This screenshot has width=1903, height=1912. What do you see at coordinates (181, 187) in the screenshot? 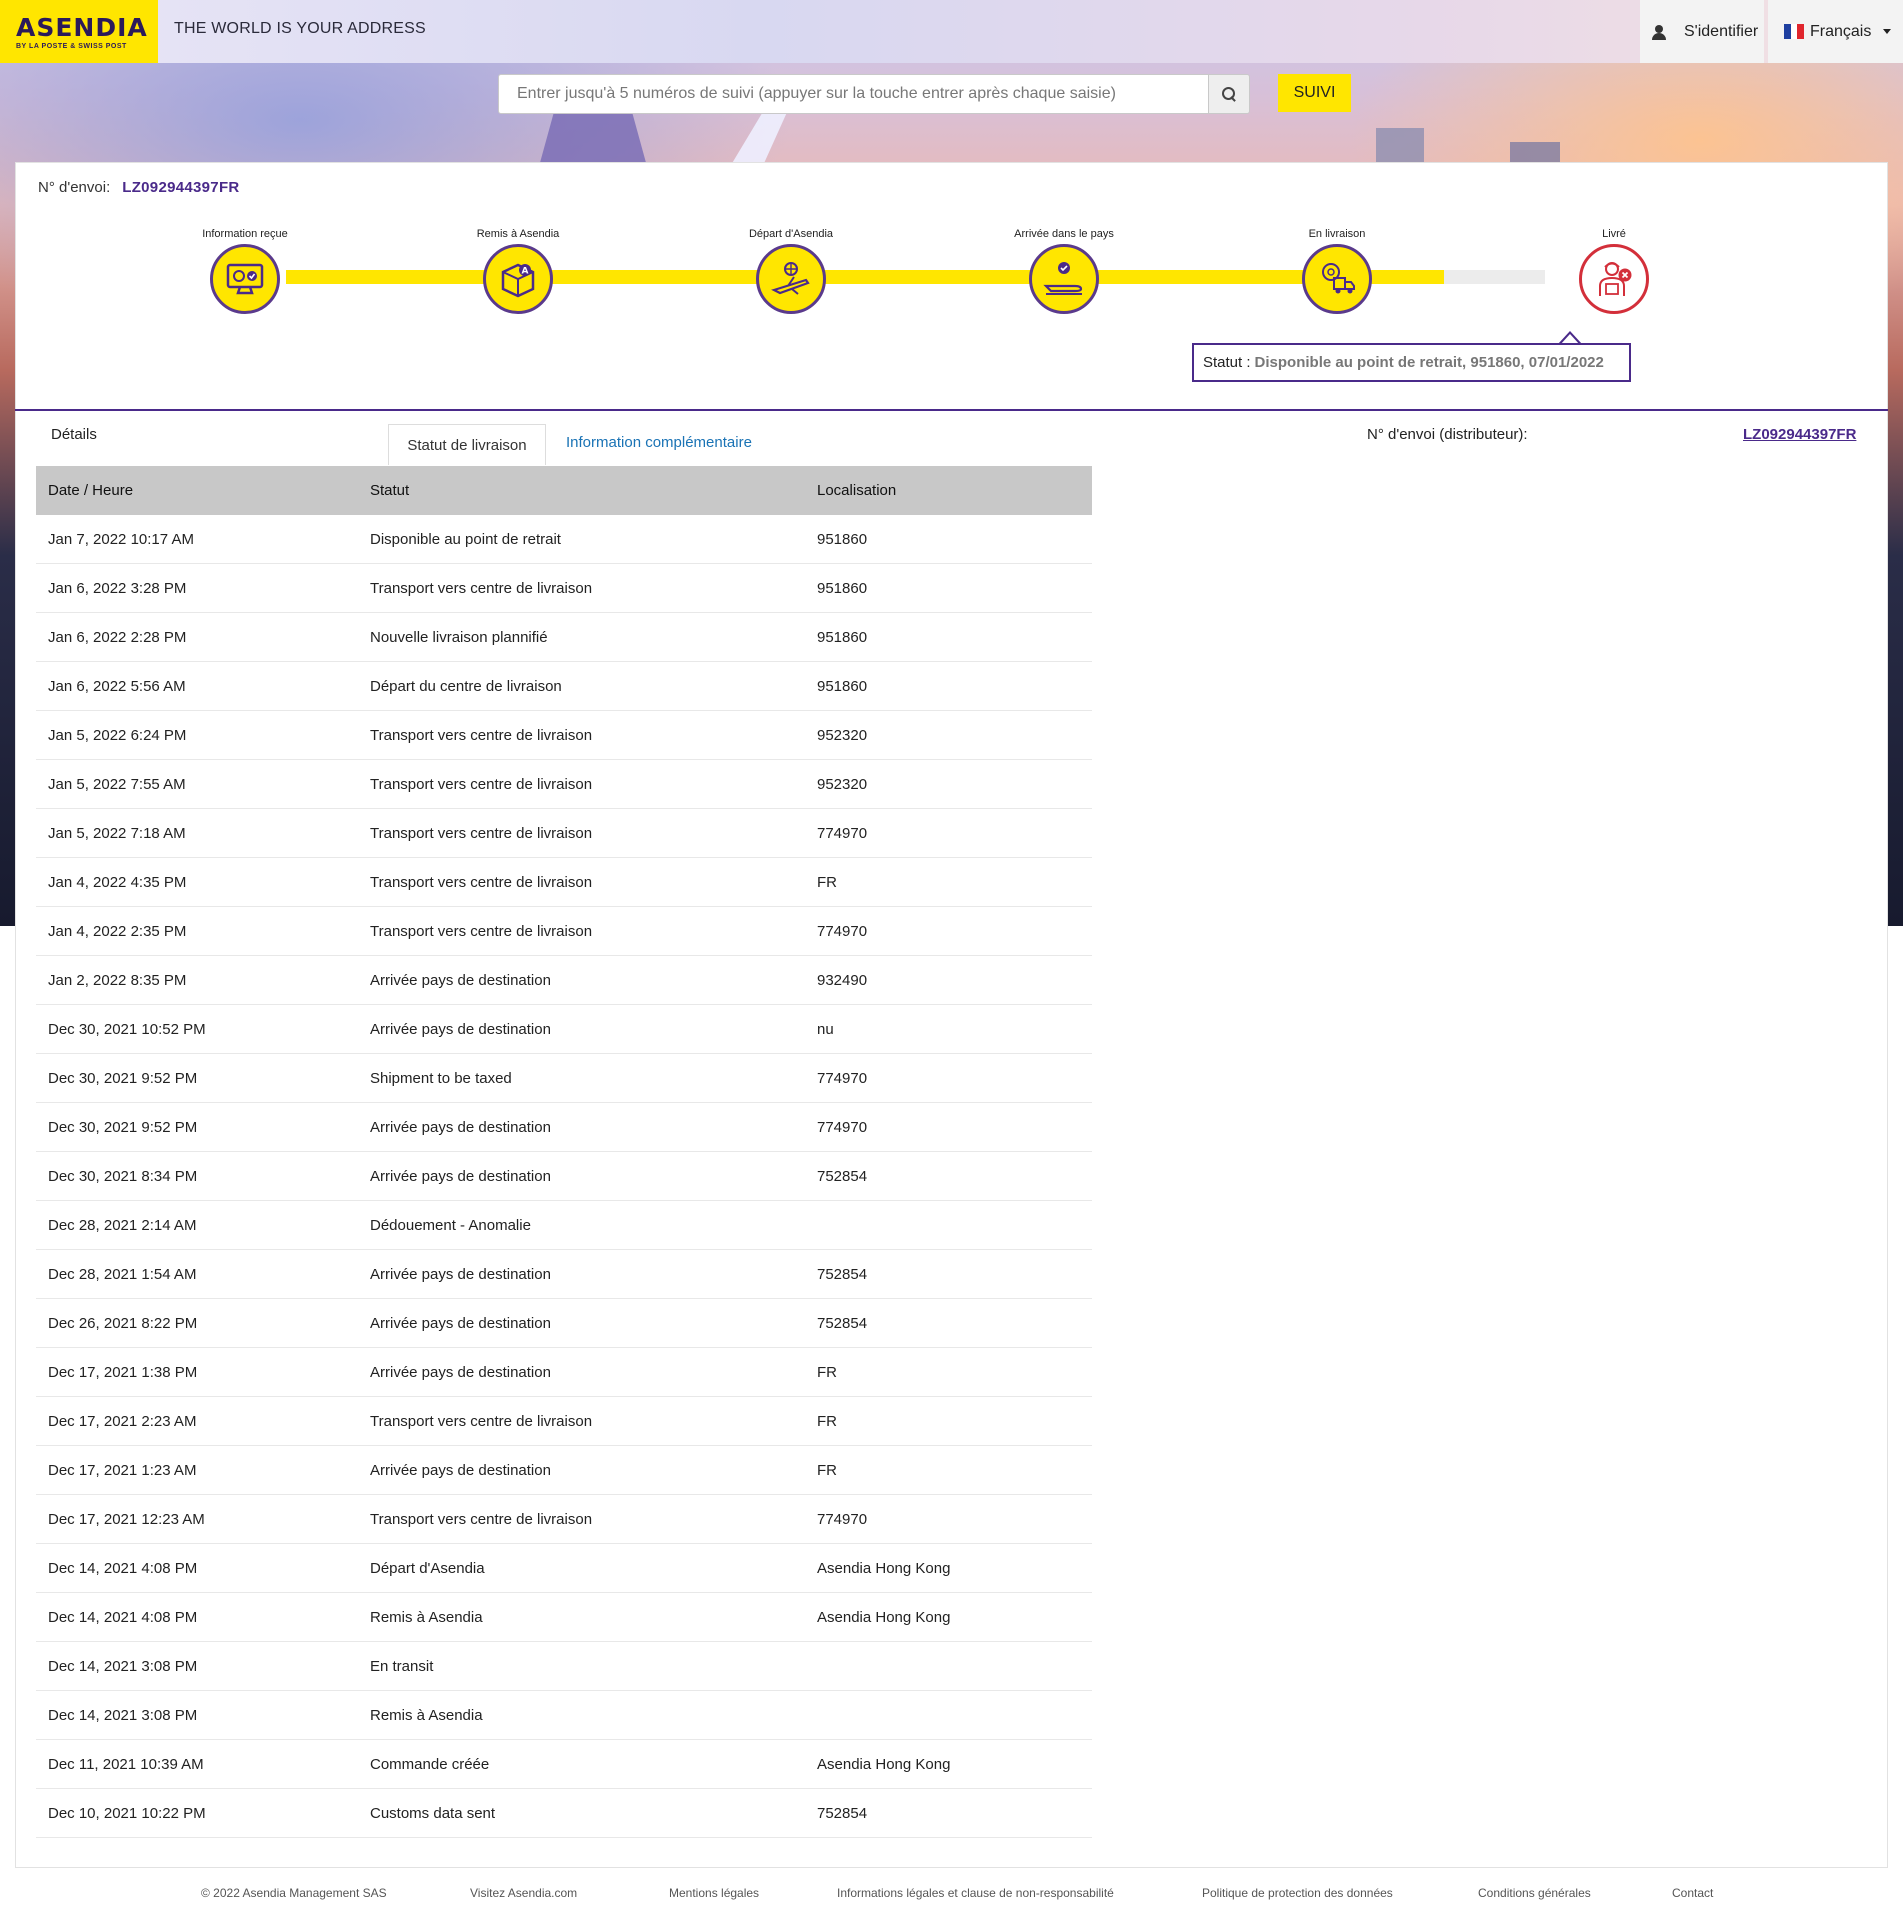
I see `shipment-number: LZ092944397FR` at bounding box center [181, 187].